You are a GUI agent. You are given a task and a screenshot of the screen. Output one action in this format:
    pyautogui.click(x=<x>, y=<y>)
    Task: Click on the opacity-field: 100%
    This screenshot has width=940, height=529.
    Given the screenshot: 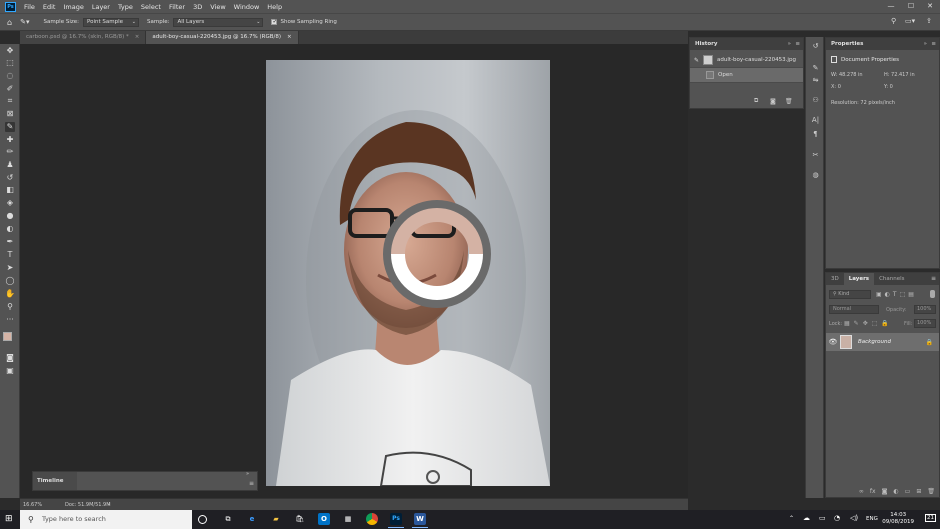 What is the action you would take?
    pyautogui.click(x=925, y=309)
    